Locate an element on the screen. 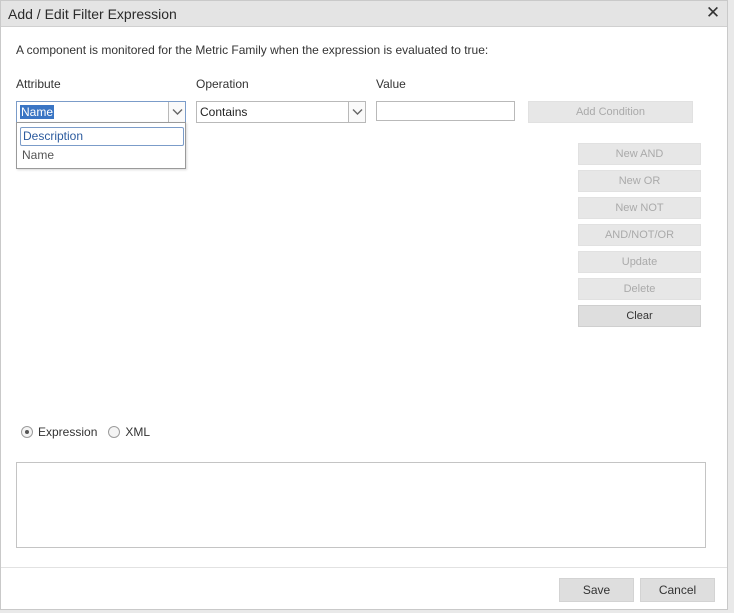  xml-radio-label: XML is located at coordinates (137, 432).